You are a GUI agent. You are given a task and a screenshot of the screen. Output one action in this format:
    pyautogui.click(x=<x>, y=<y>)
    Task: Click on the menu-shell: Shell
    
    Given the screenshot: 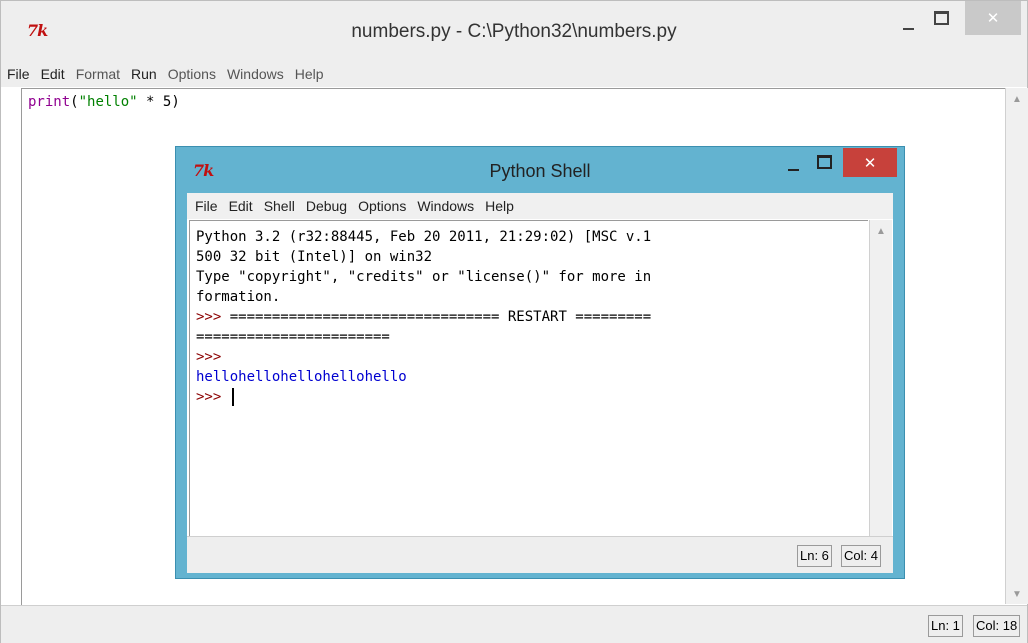 What is the action you would take?
    pyautogui.click(x=279, y=206)
    